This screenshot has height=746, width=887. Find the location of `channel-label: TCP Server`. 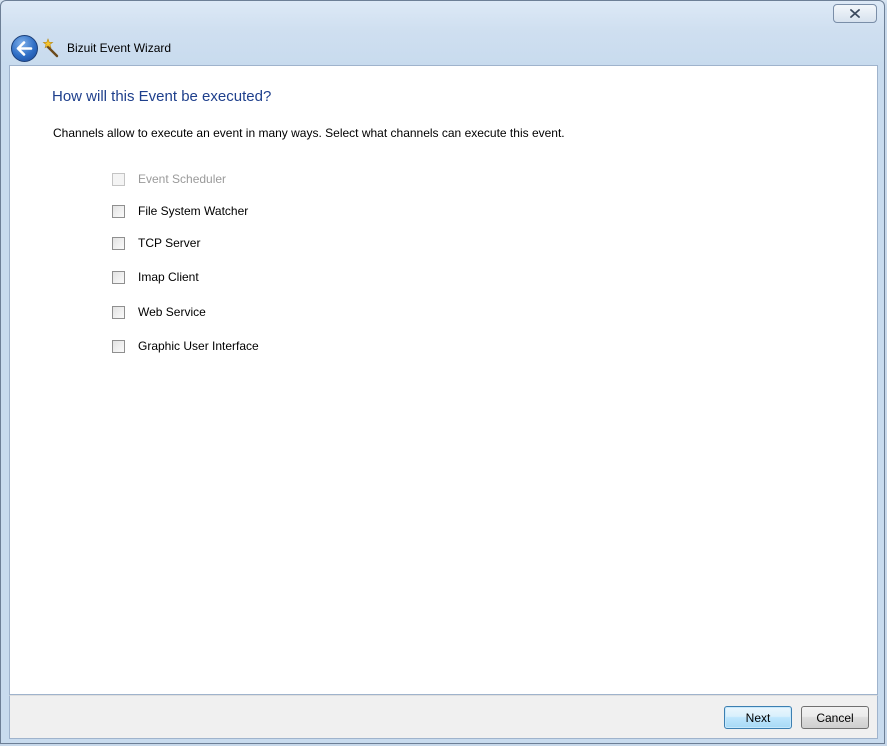

channel-label: TCP Server is located at coordinates (169, 243).